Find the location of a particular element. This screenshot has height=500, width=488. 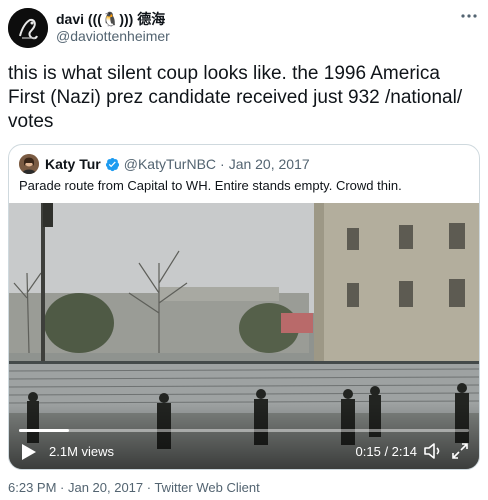

verified-badge-icon is located at coordinates (112, 164).